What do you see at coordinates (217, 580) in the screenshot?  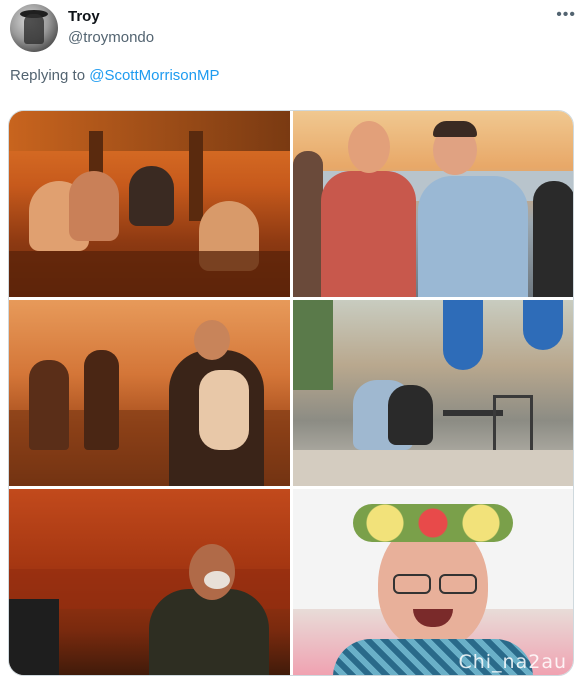 I see `mask-shape` at bounding box center [217, 580].